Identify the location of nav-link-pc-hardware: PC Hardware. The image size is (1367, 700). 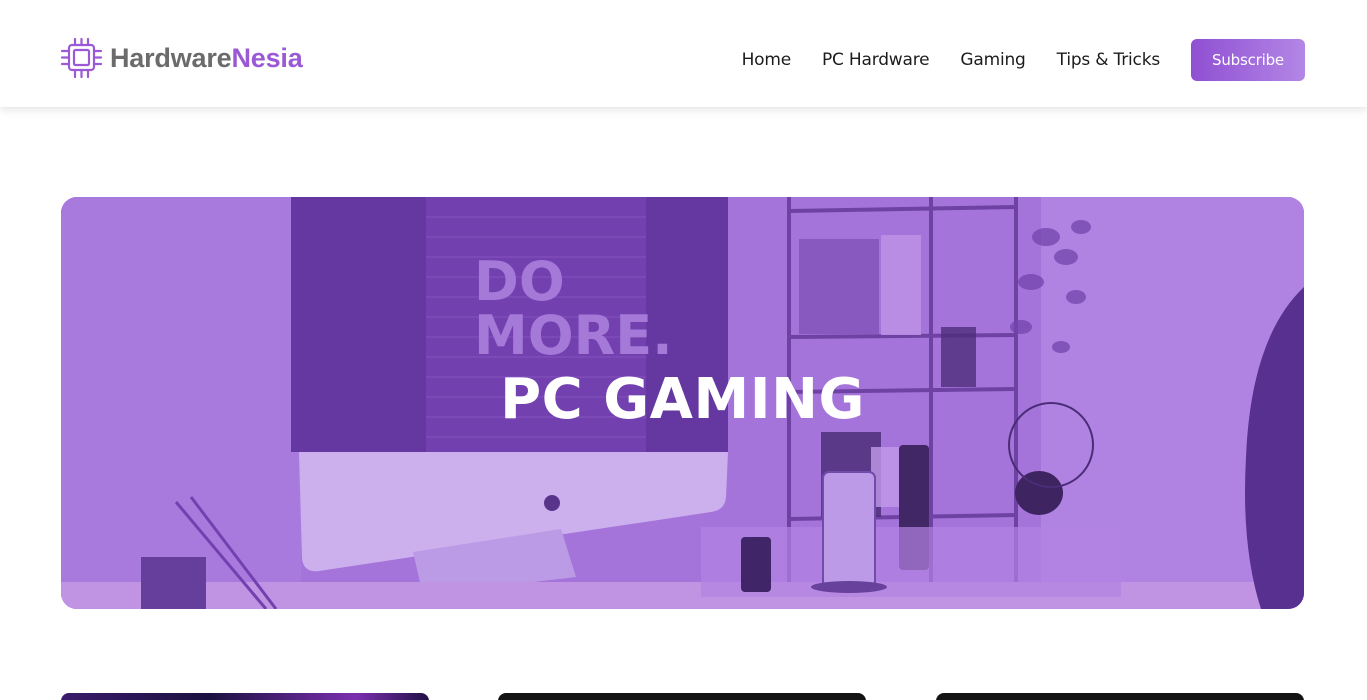
(876, 60).